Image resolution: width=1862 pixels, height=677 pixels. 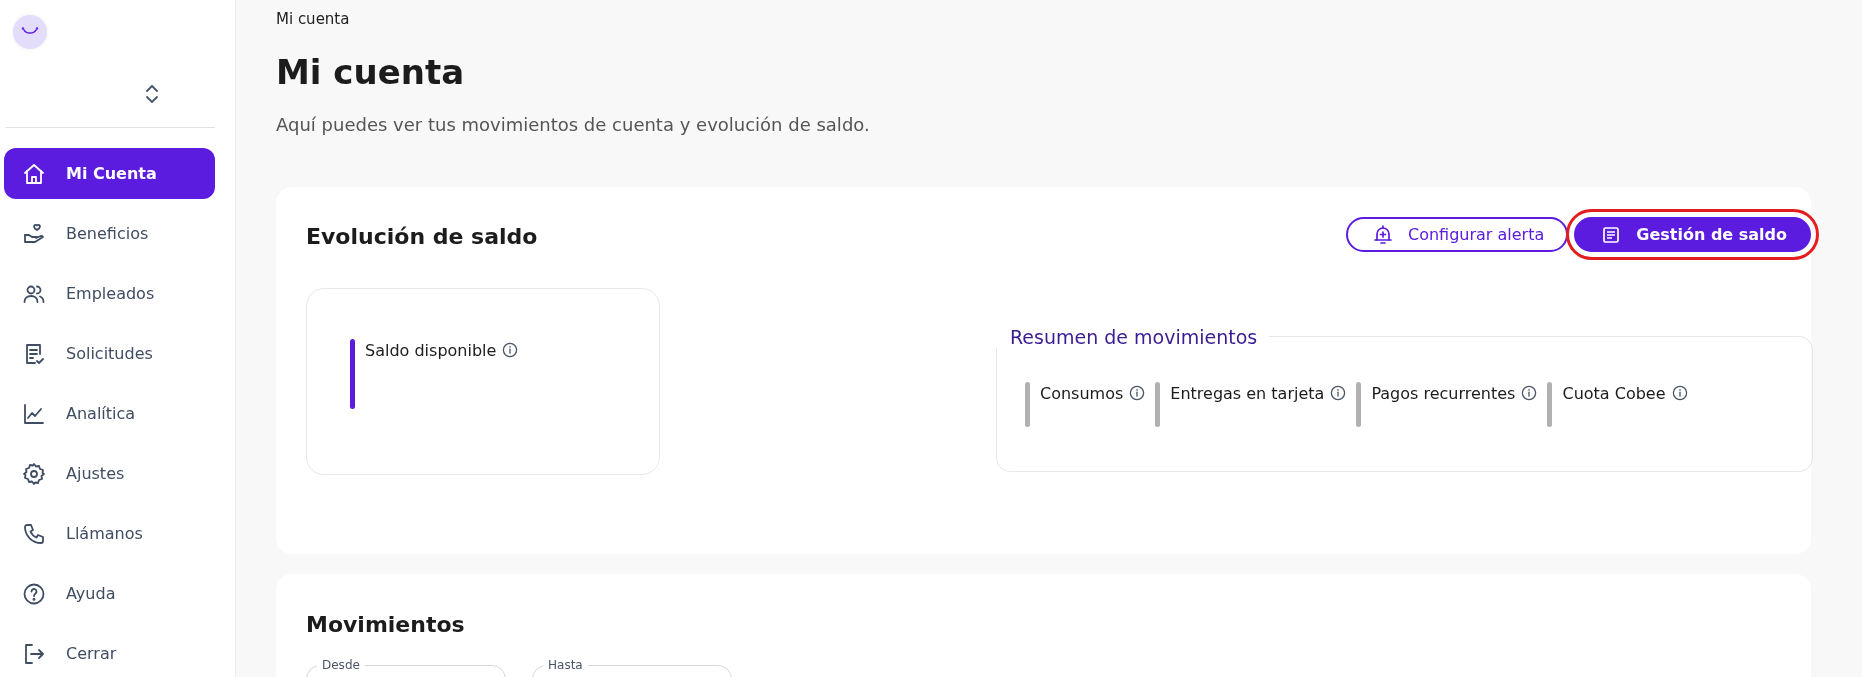 What do you see at coordinates (152, 94) in the screenshot?
I see `chevron-up-down-icon` at bounding box center [152, 94].